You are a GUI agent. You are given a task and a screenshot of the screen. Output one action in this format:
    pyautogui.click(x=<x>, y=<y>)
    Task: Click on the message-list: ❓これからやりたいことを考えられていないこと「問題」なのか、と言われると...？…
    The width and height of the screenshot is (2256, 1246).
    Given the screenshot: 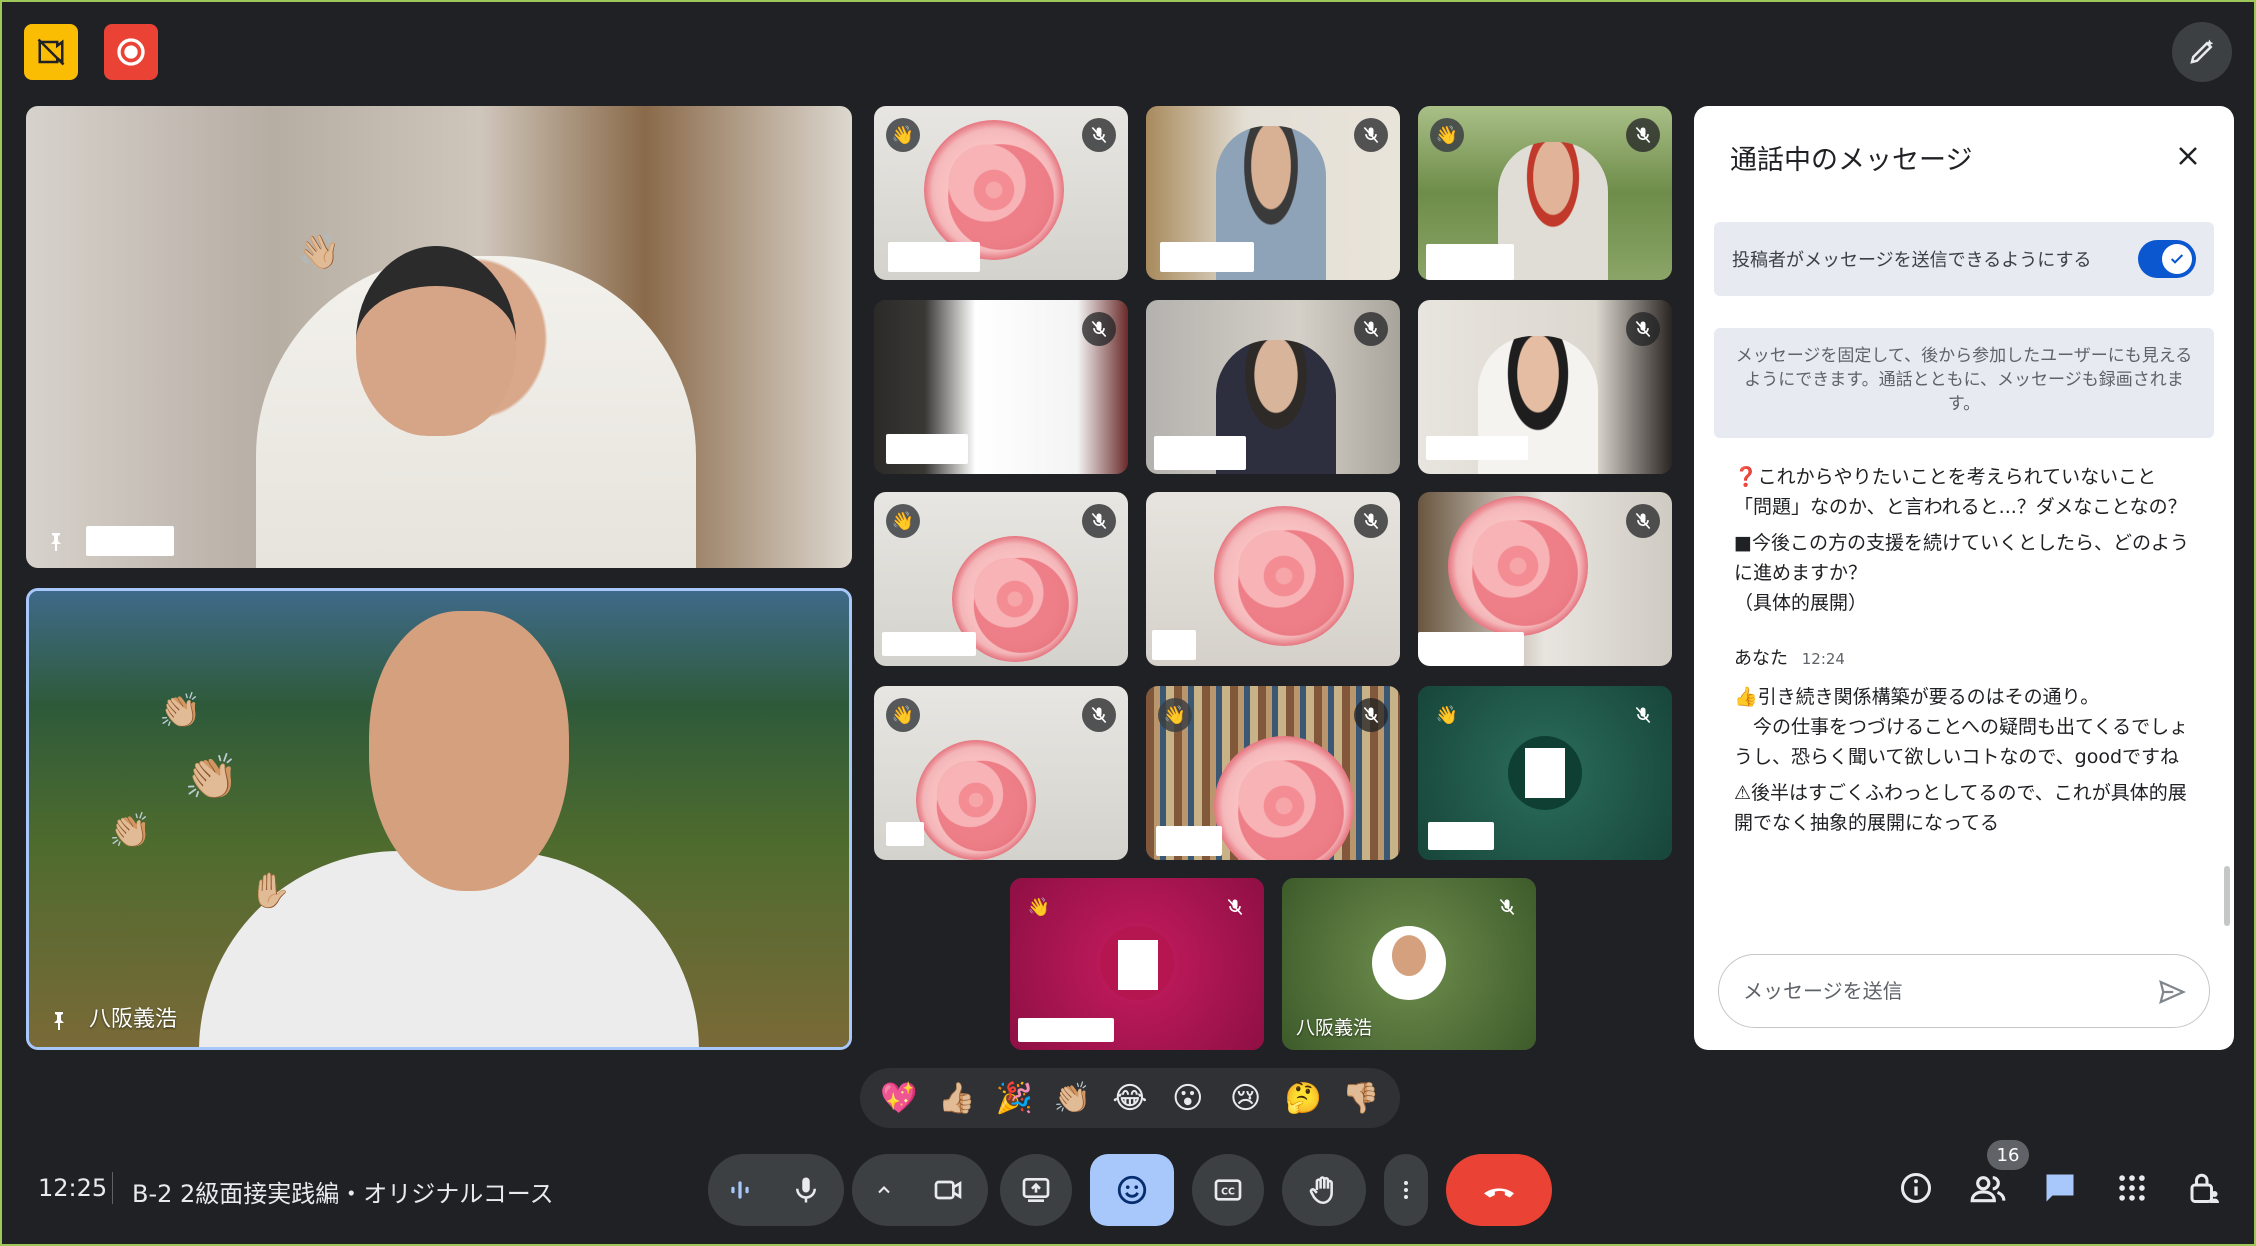 What is the action you would take?
    pyautogui.click(x=1964, y=653)
    